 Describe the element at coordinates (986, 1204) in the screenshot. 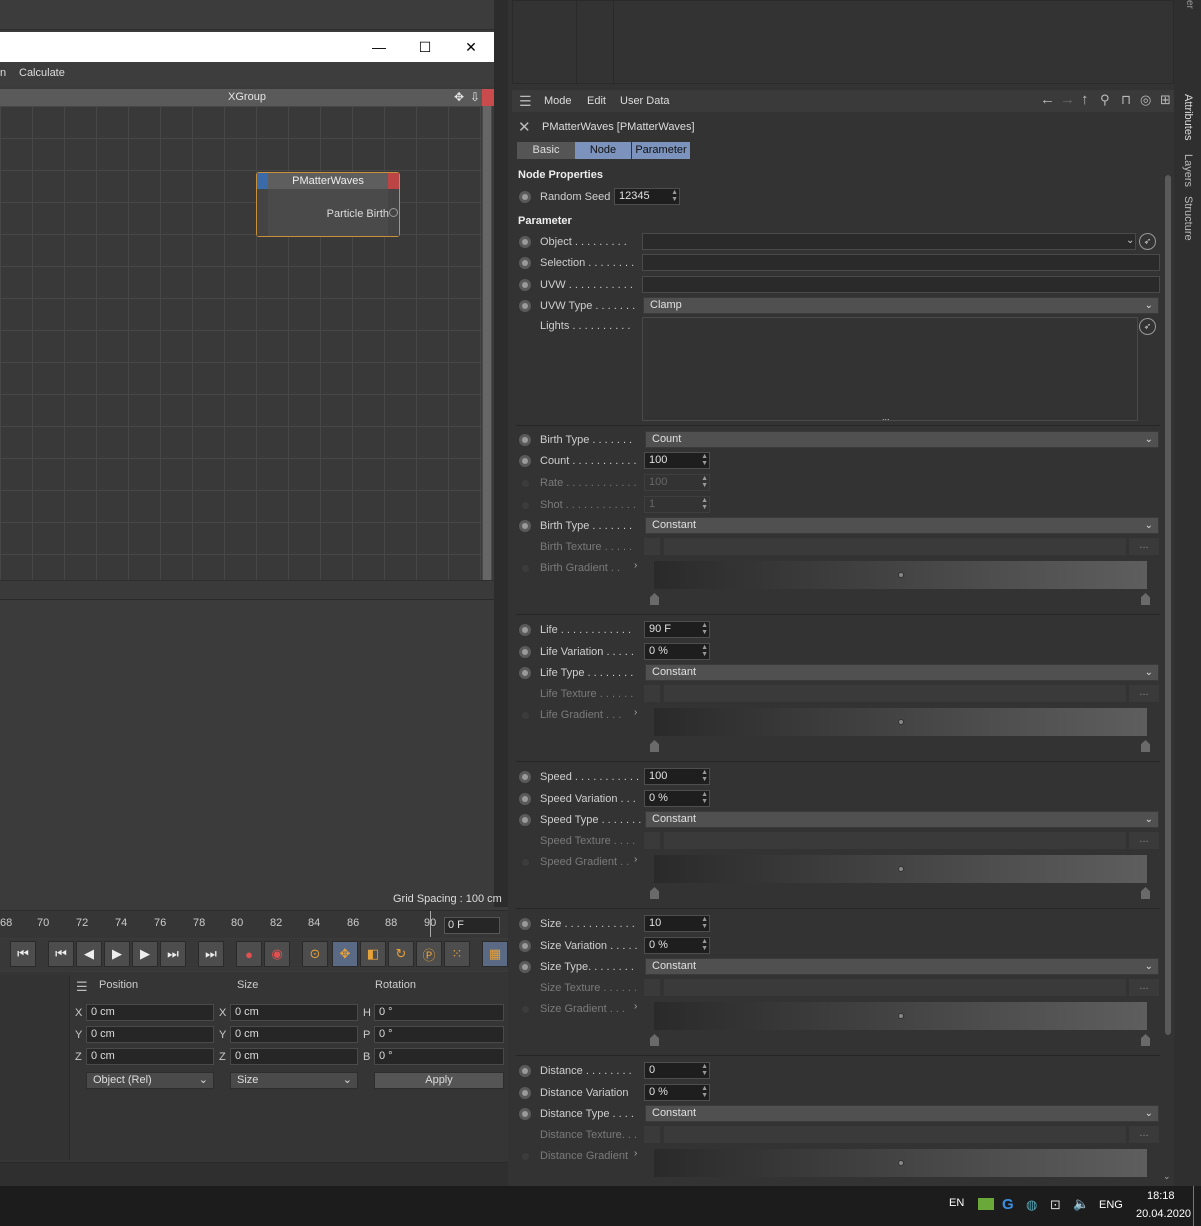

I see `nvidia-icon` at that location.